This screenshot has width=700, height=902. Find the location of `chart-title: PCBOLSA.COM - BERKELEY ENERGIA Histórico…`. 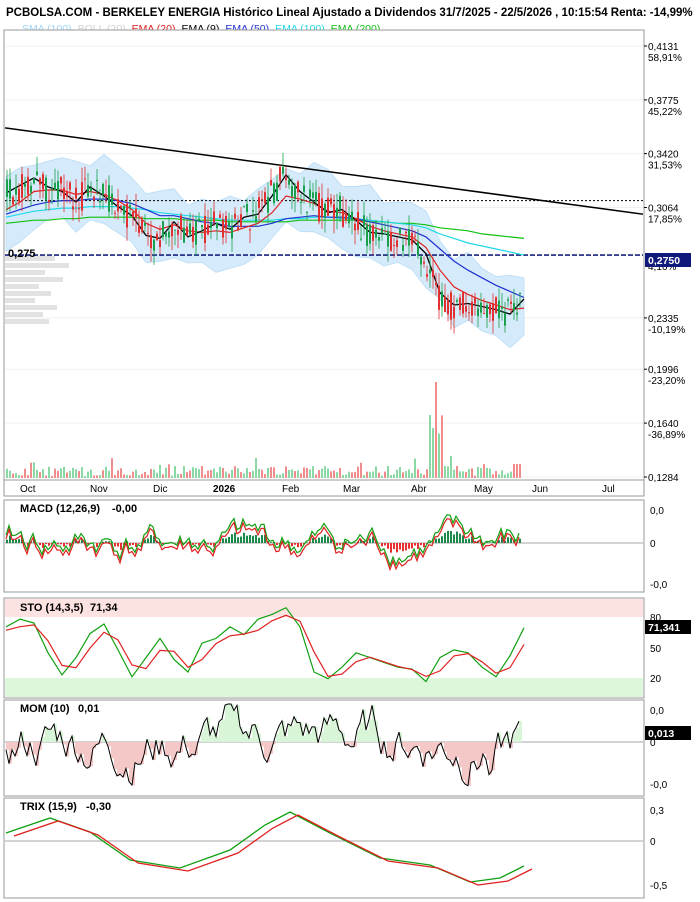

chart-title: PCBOLSA.COM - BERKELEY ENERGIA Histórico… is located at coordinates (349, 13).